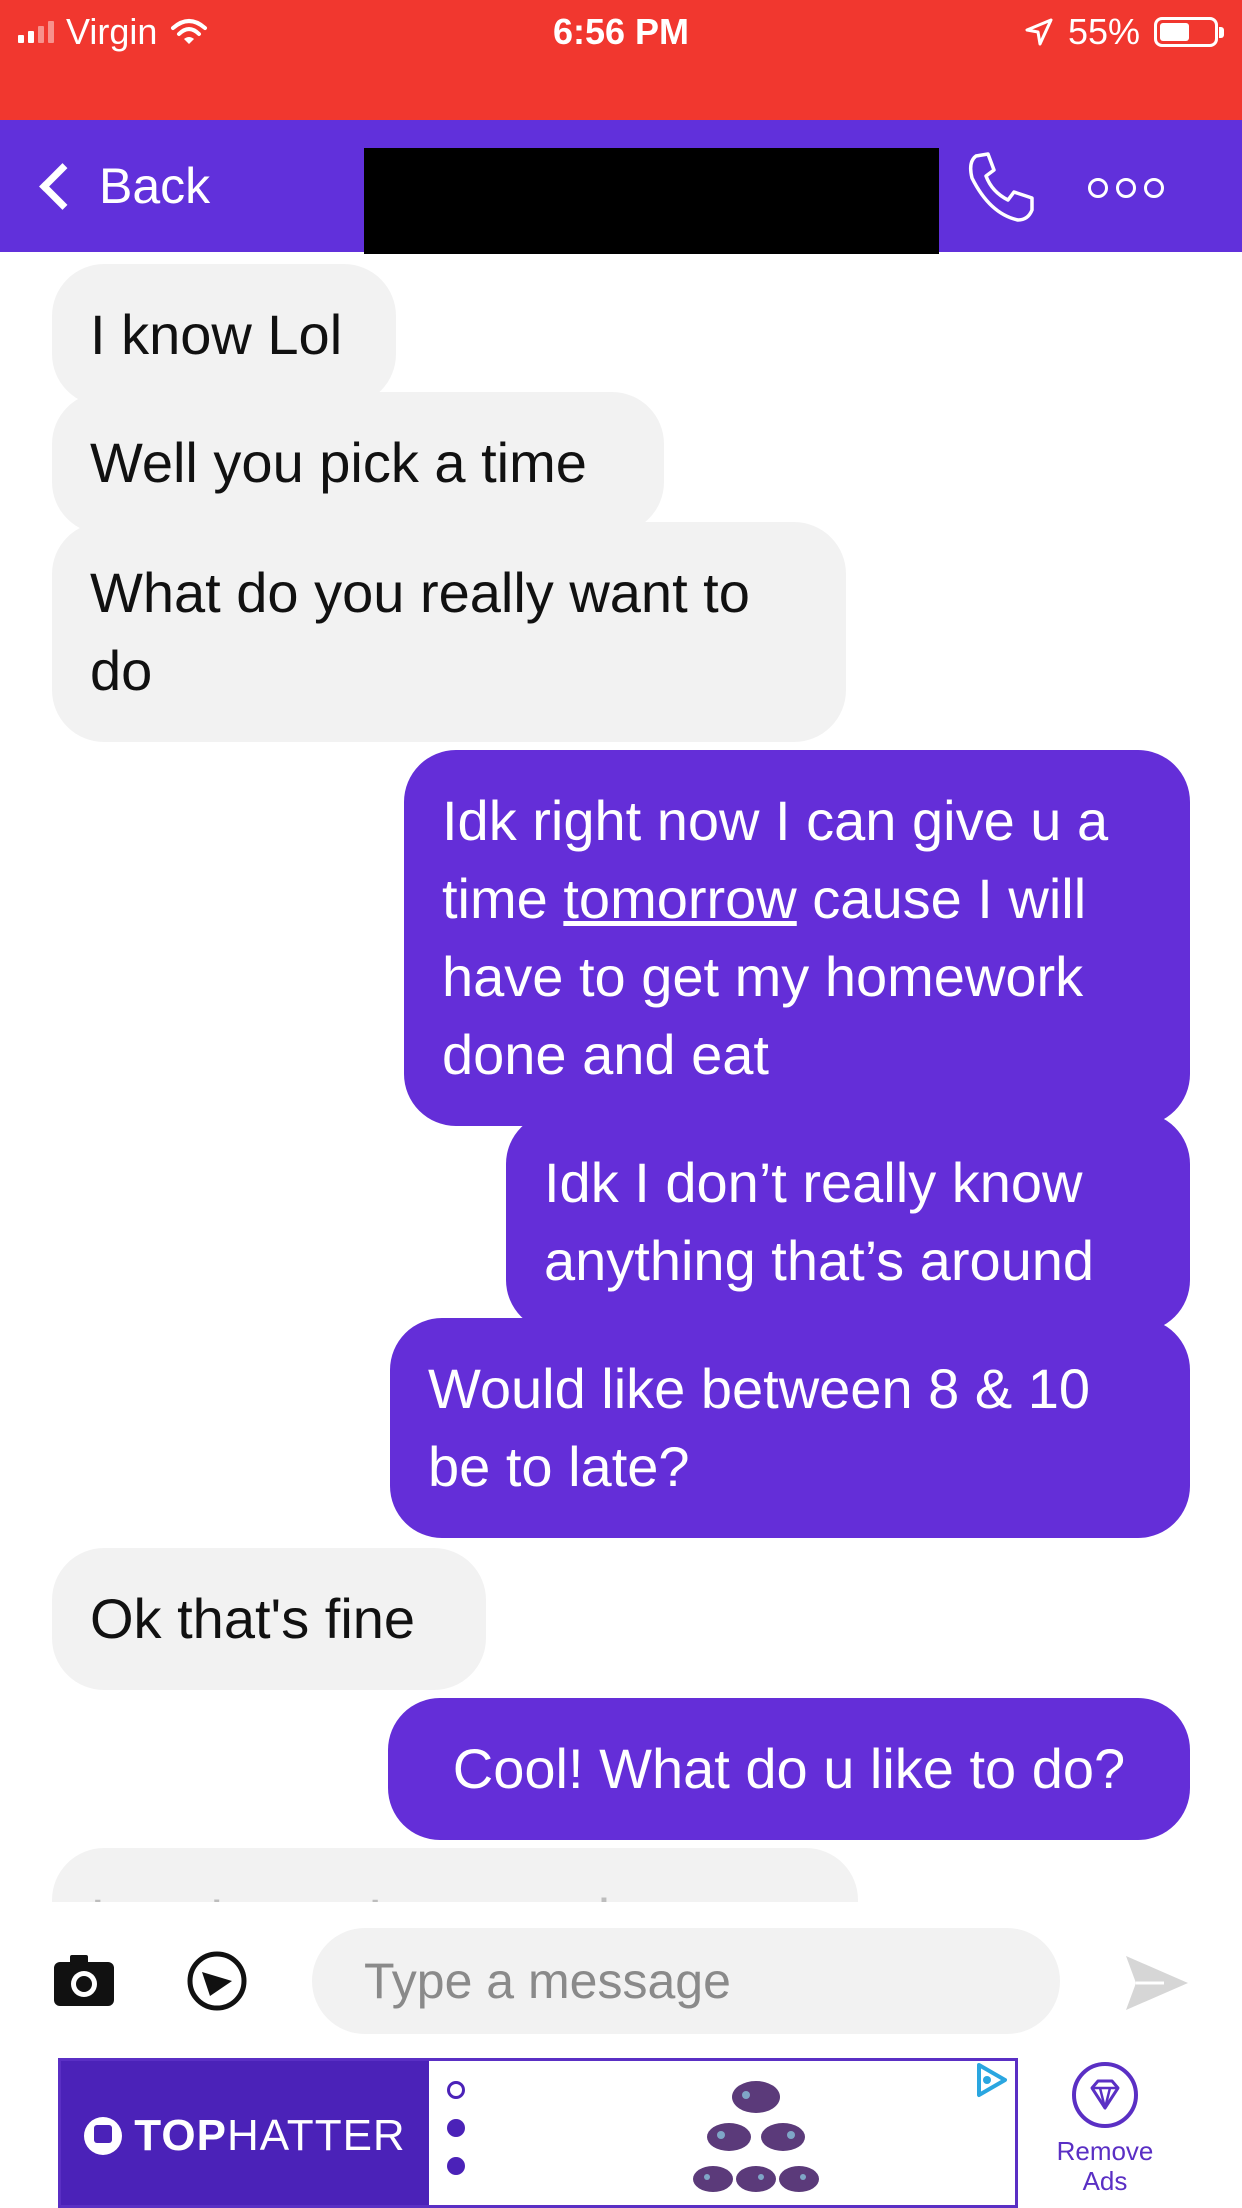  Describe the element at coordinates (621, 60) in the screenshot. I see `status-bar: Virgin 6:56 PM 55%` at that location.